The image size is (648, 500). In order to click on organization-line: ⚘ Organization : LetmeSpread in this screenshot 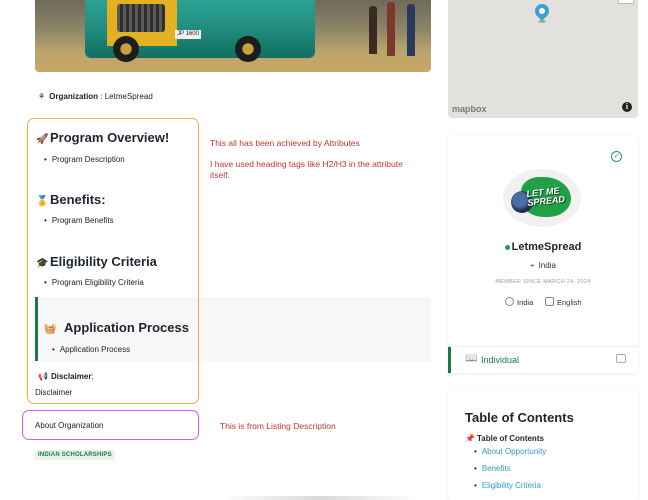, I will do `click(95, 96)`.